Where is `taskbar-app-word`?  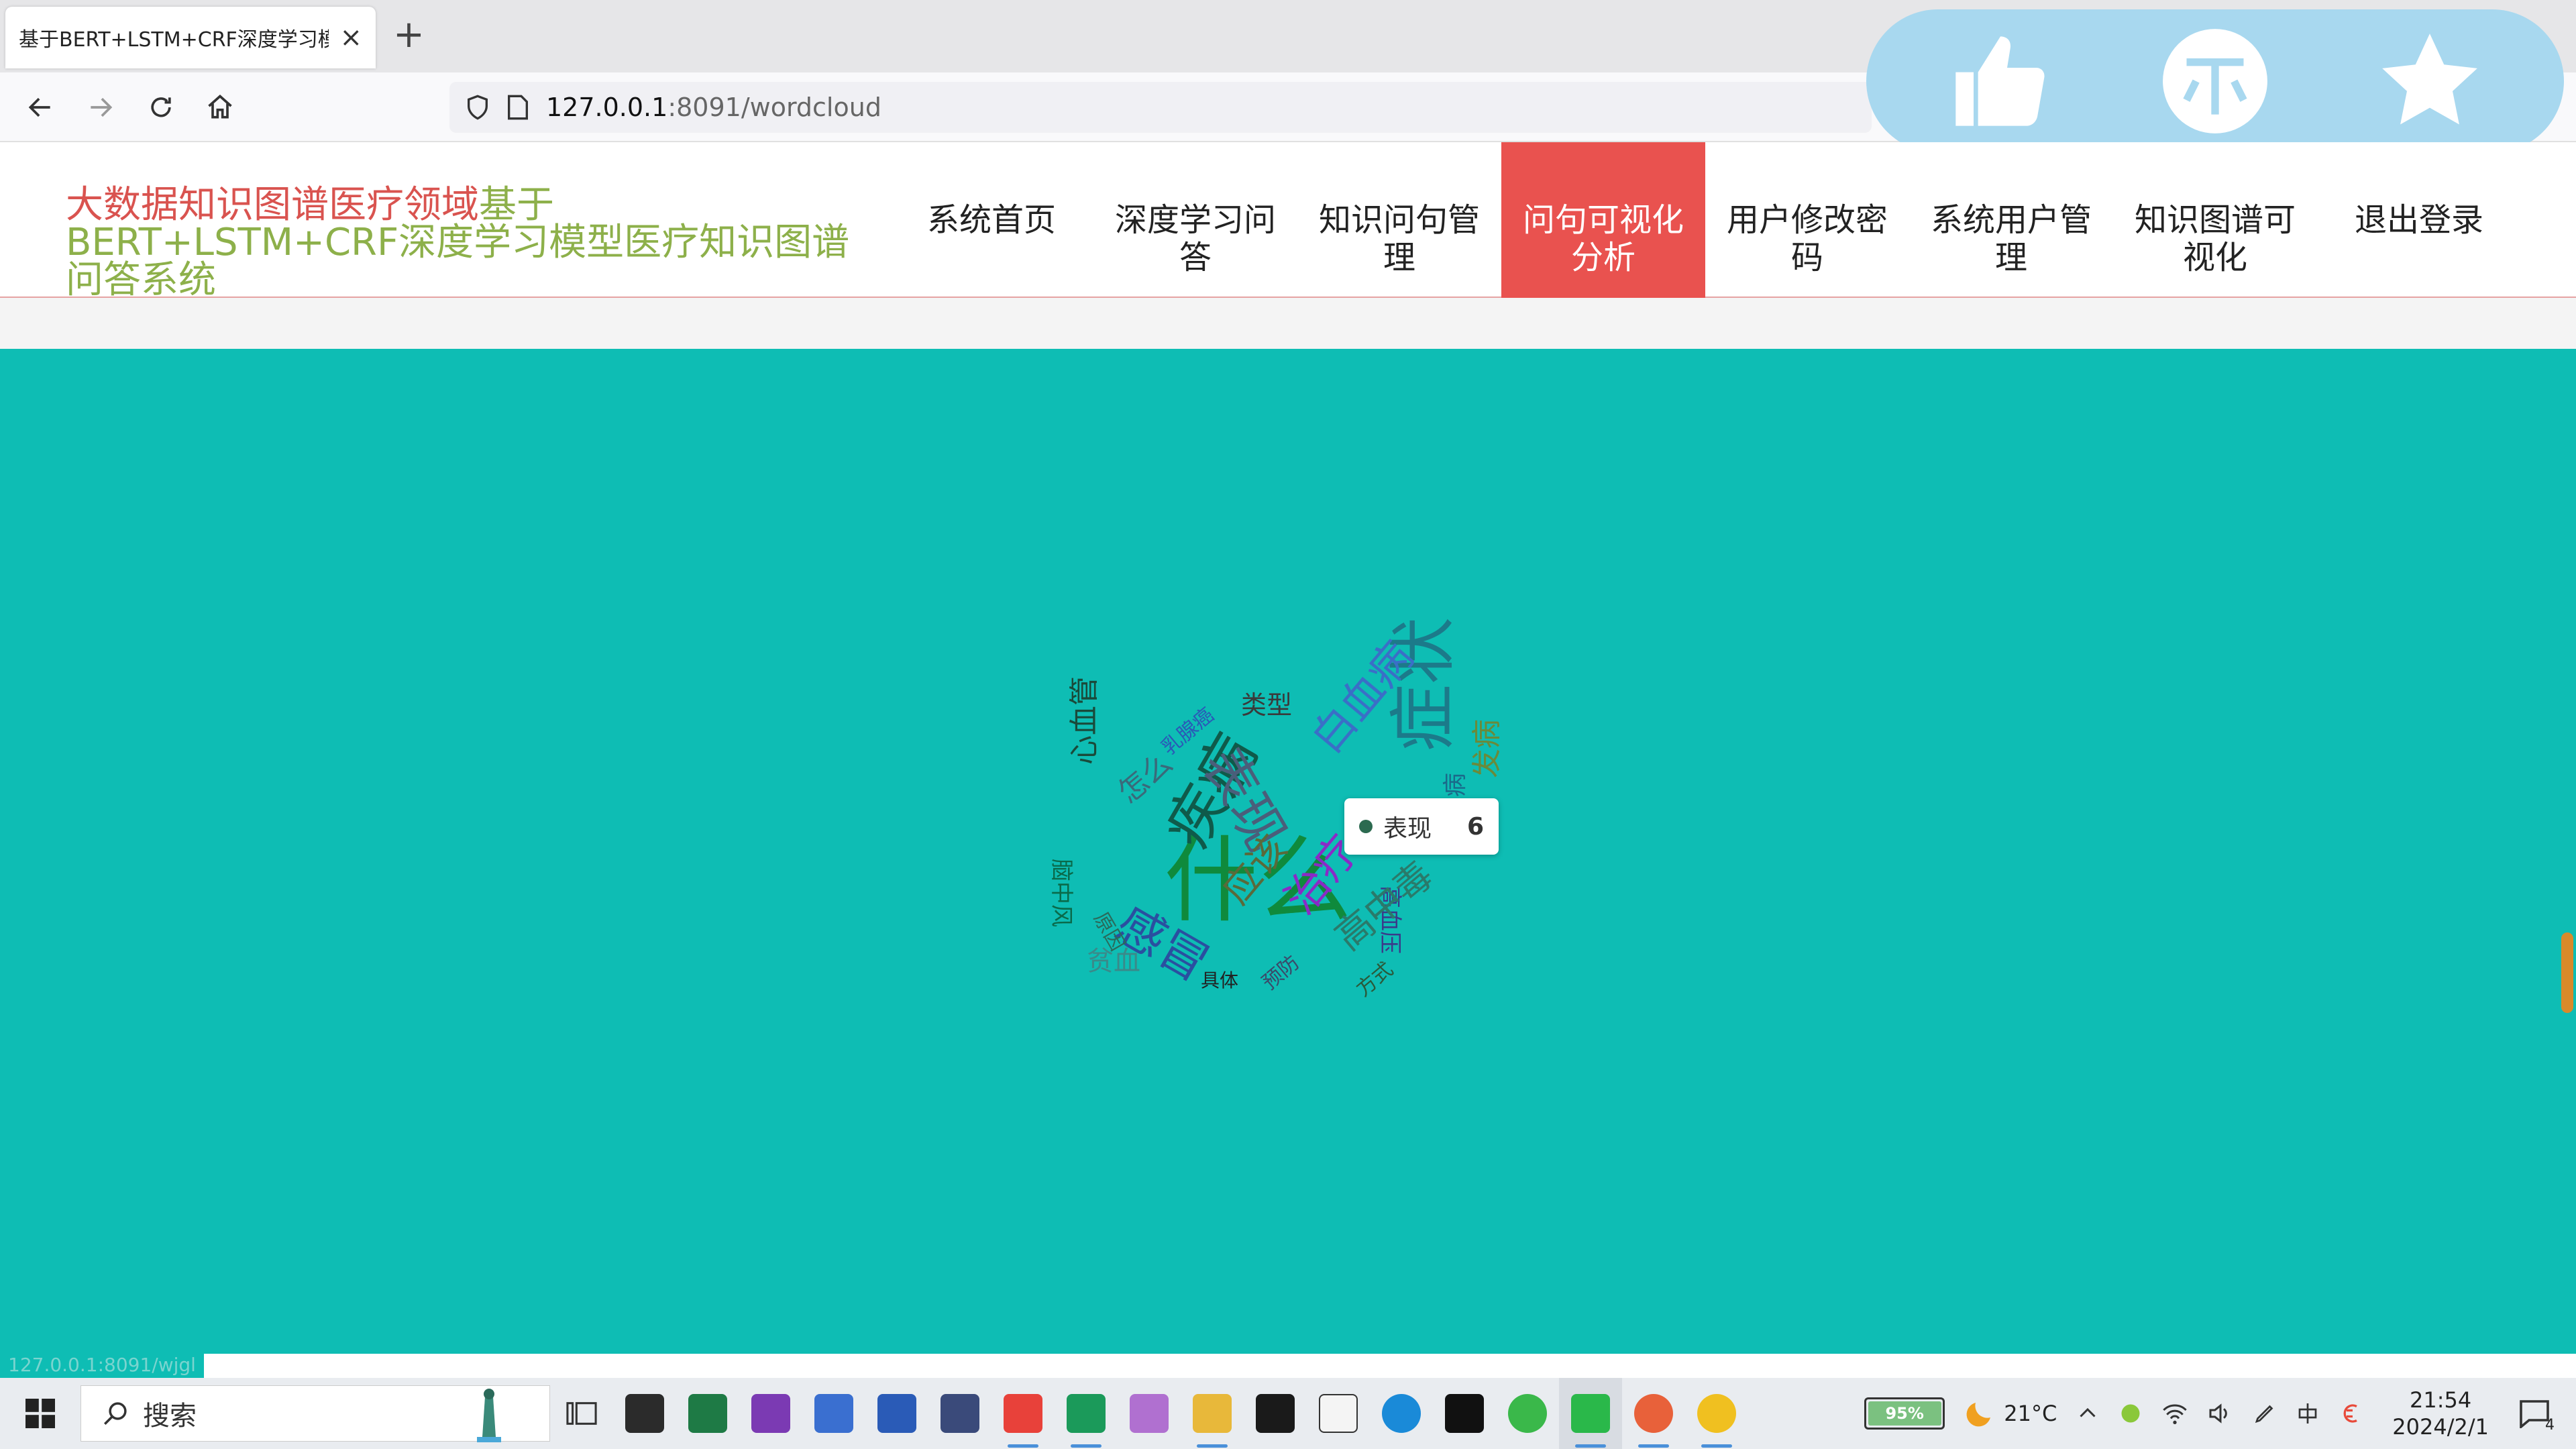 taskbar-app-word is located at coordinates (896, 1413).